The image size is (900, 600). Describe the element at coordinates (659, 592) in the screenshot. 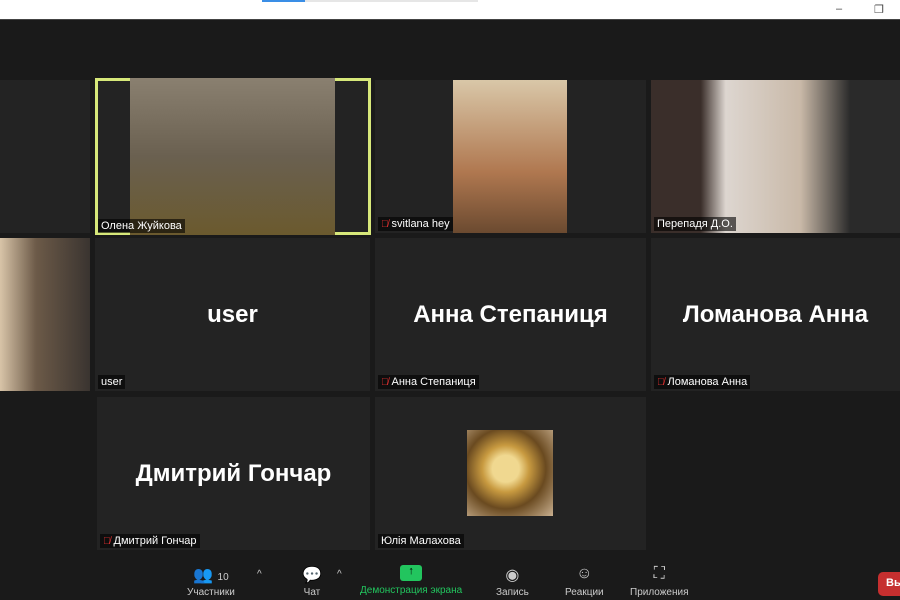

I see `apps-label: Приложения` at that location.